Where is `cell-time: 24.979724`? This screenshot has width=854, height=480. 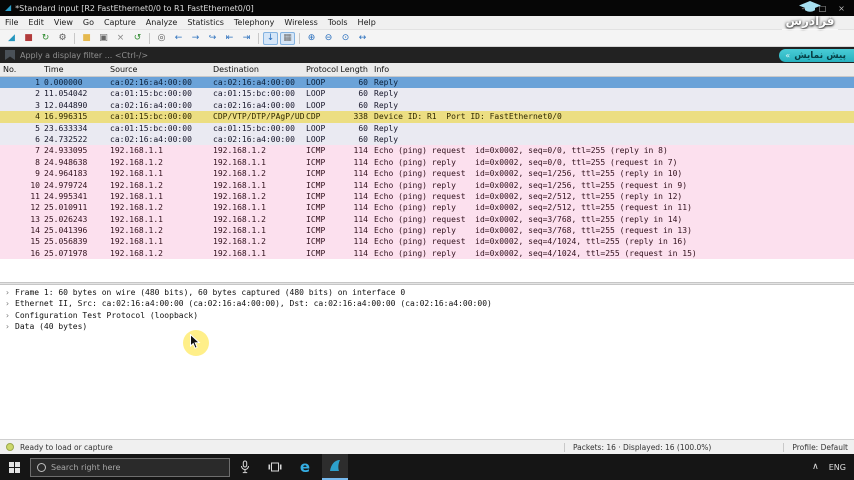
cell-time: 24.979724 is located at coordinates (66, 185).